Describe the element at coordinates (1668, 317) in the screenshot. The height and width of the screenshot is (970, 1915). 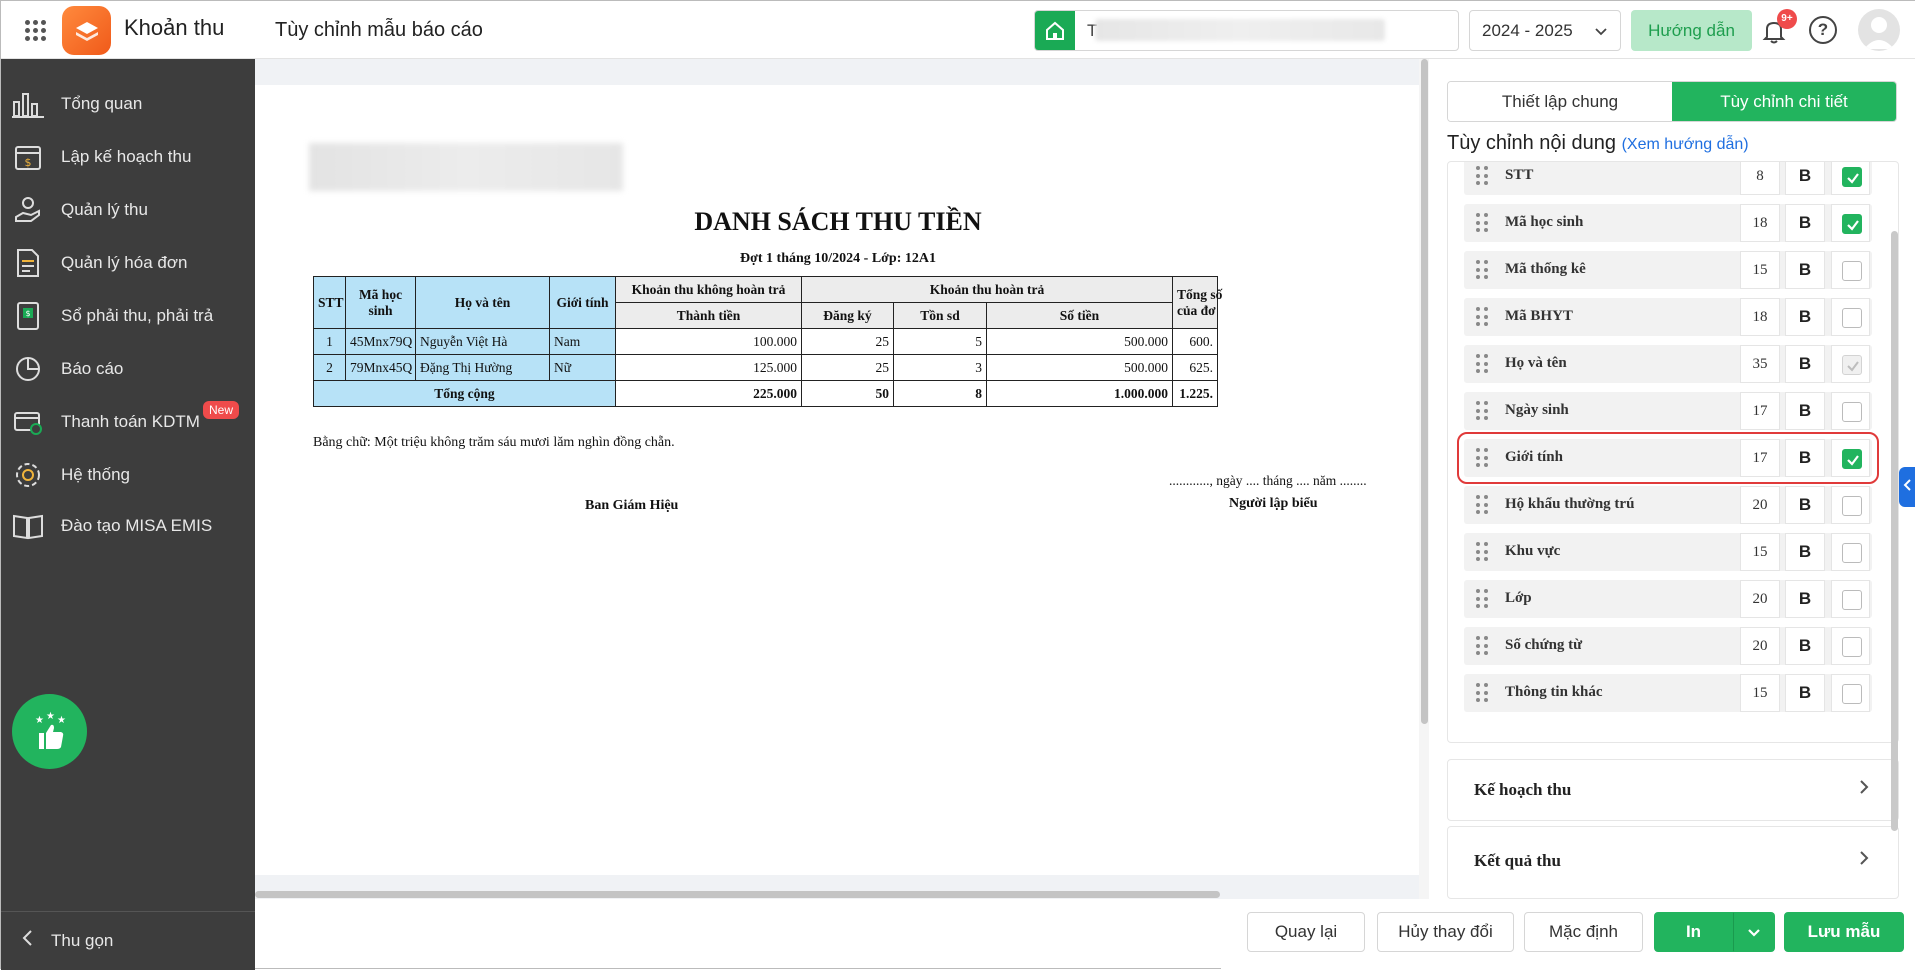
I see `field-row: Mã BHYT 18 B` at that location.